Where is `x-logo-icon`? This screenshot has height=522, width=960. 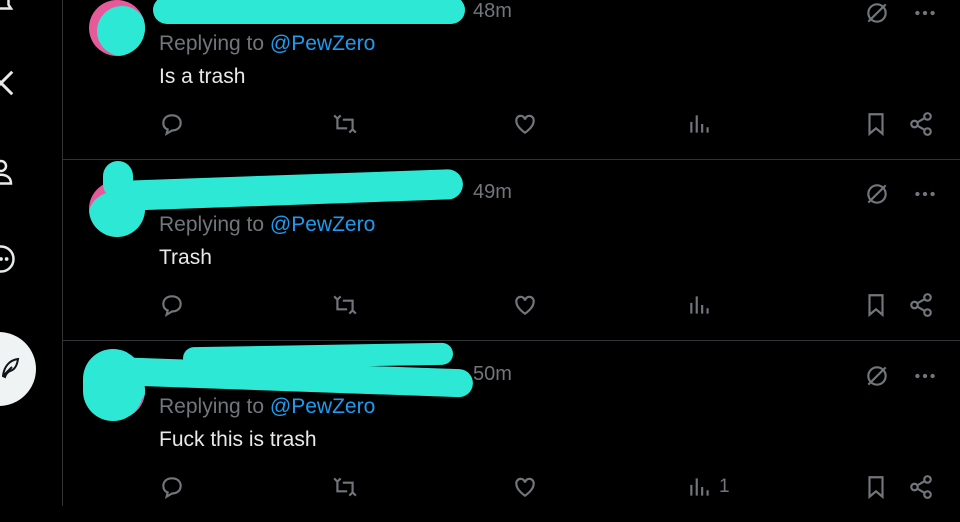 x-logo-icon is located at coordinates (8, 83).